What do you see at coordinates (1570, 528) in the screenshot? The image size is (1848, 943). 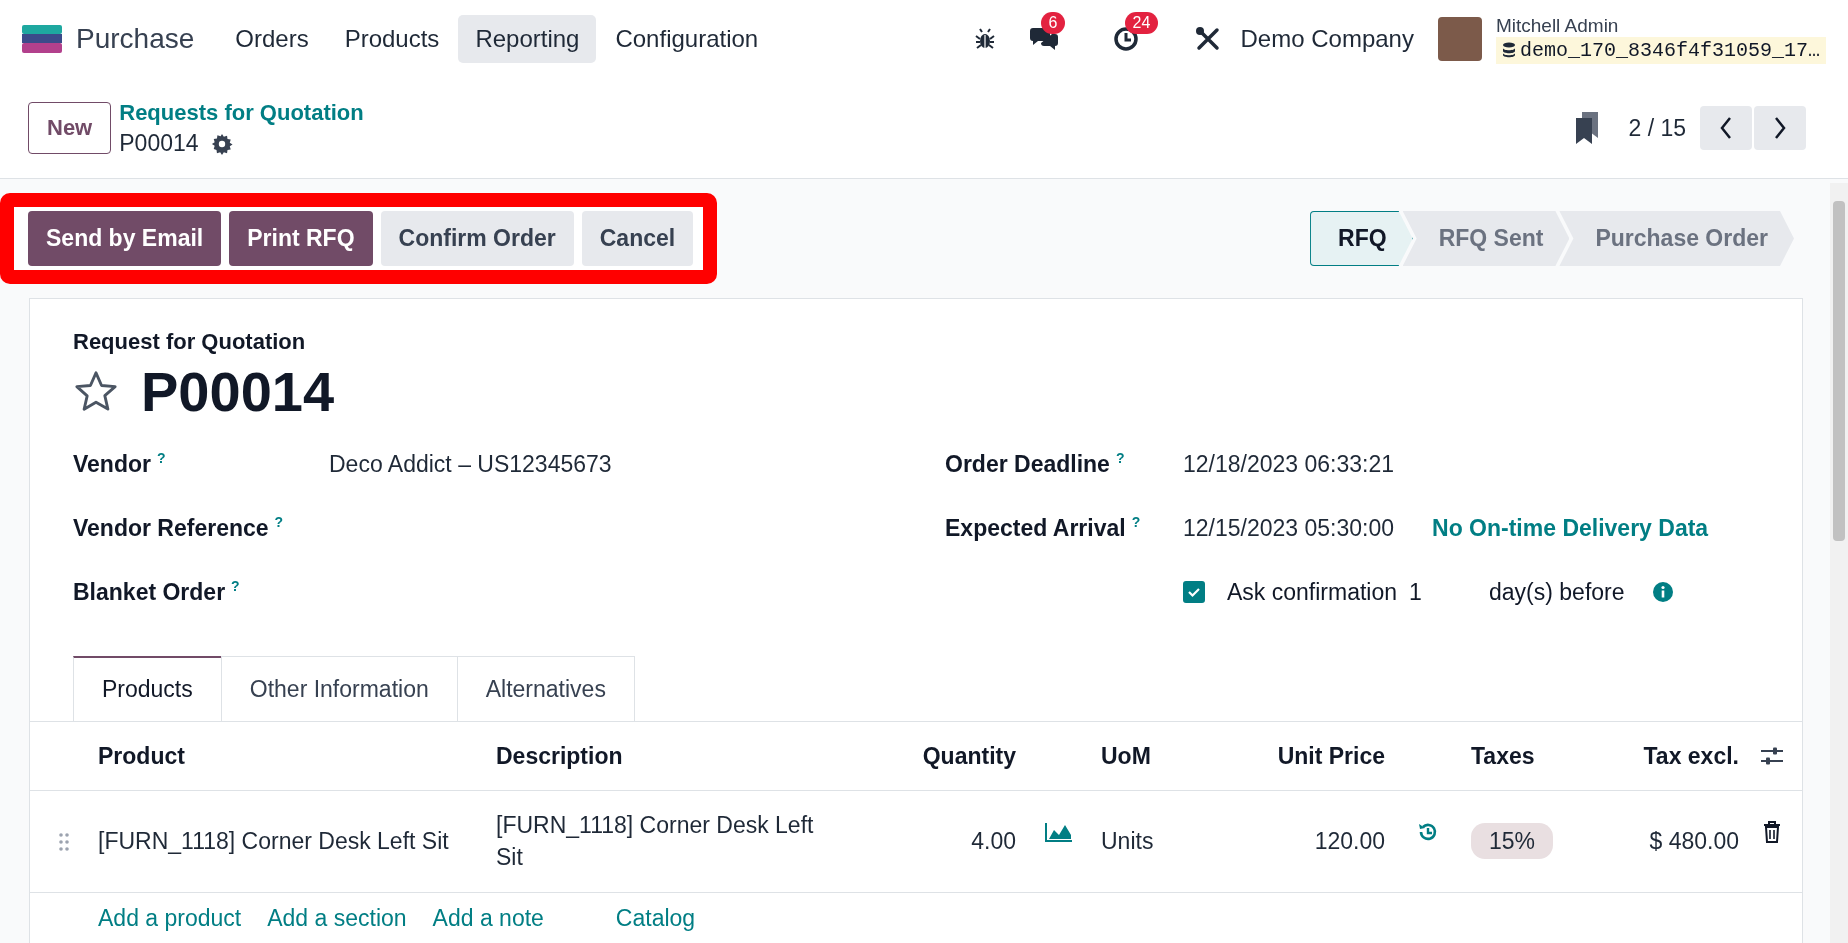 I see `delivery-link: No On-time Delivery Data` at bounding box center [1570, 528].